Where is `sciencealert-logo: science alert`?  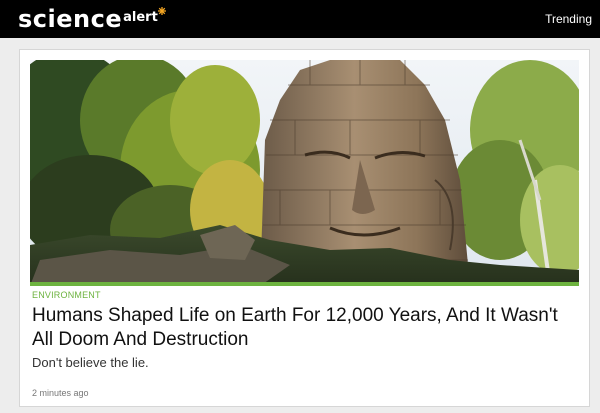 sciencealert-logo: science alert is located at coordinates (92, 19).